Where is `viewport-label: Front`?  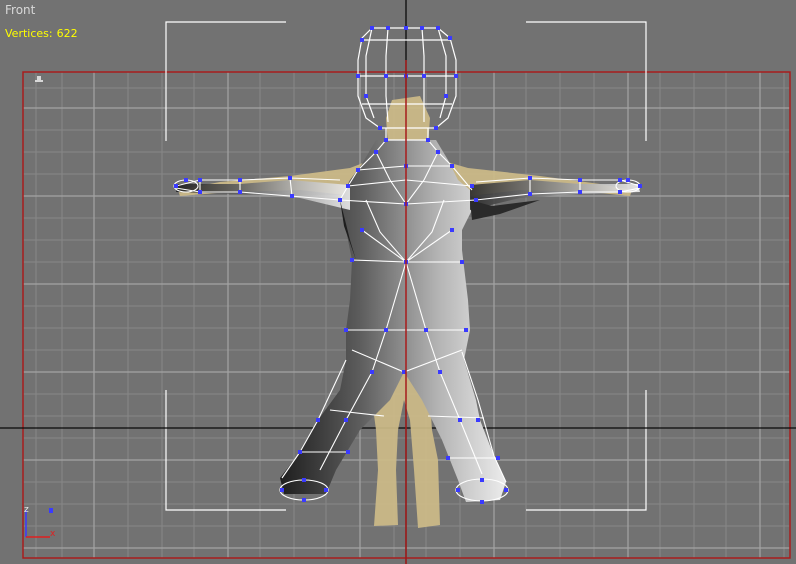
viewport-label: Front is located at coordinates (20, 10).